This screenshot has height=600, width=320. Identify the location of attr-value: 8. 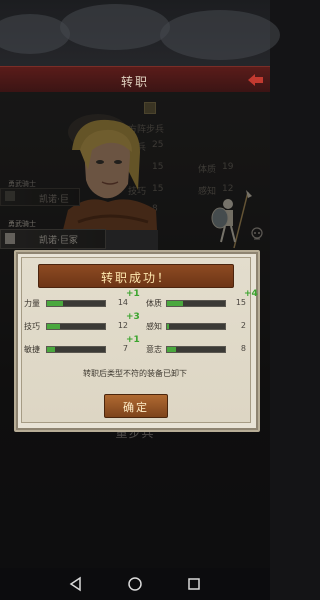
(243, 348).